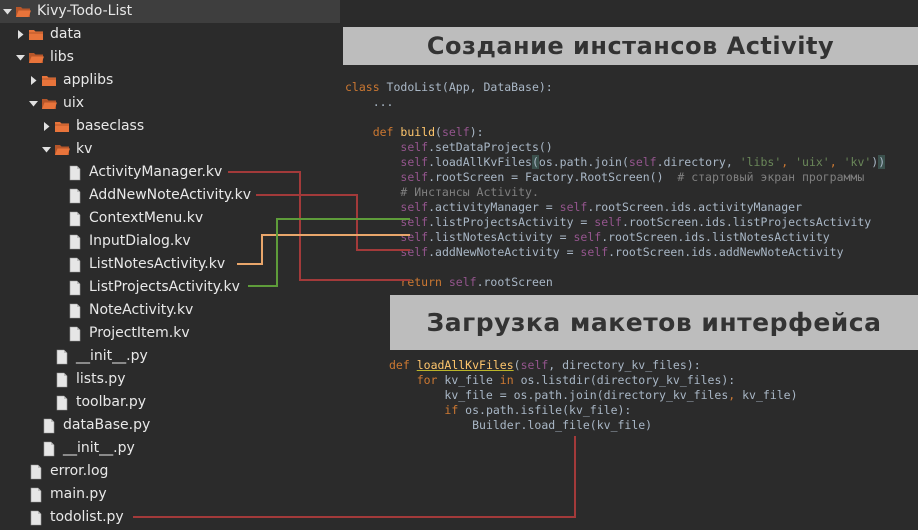 This screenshot has width=918, height=530. Describe the element at coordinates (421, 282) in the screenshot. I see `keyword: return` at that location.